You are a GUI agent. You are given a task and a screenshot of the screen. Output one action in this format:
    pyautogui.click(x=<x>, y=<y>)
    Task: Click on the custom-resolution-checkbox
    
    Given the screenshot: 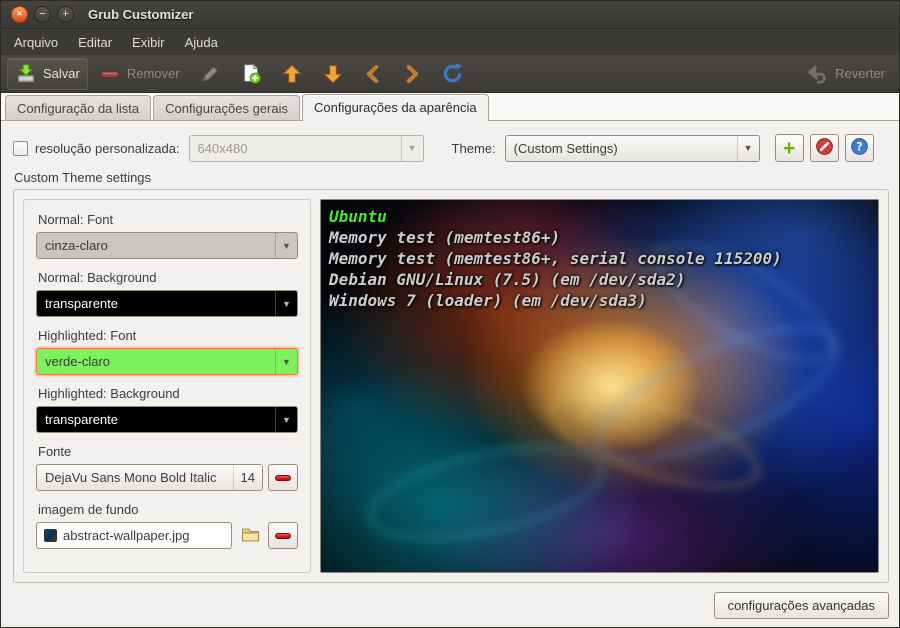 What is the action you would take?
    pyautogui.click(x=20, y=148)
    